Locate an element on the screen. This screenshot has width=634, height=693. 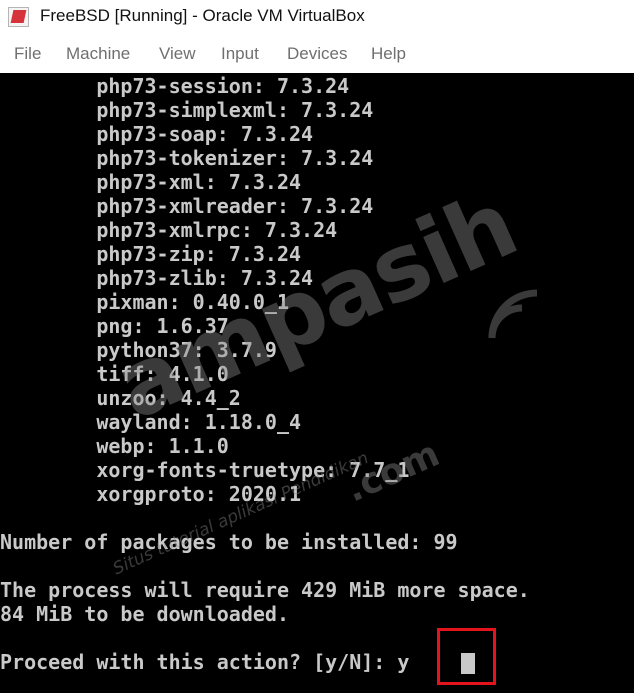
console-line: xorgproto: 2020.1 is located at coordinates (151, 494).